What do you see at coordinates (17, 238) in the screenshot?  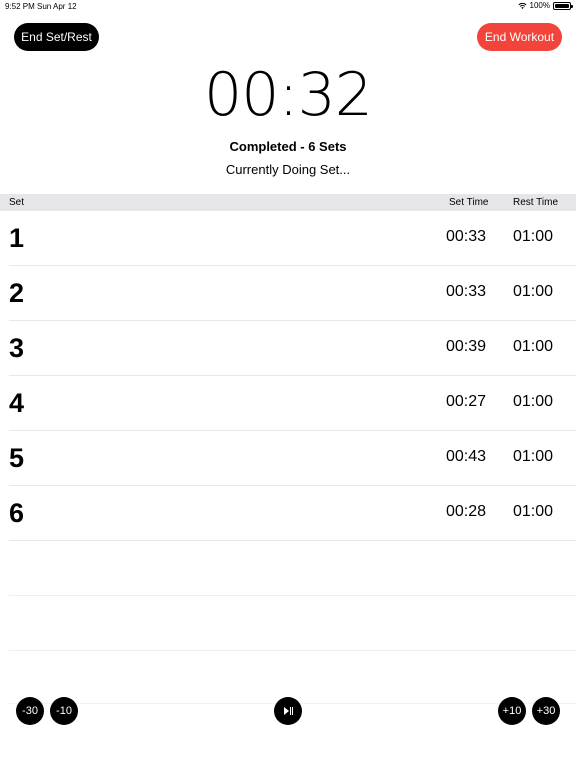 I see `set-number: 1` at bounding box center [17, 238].